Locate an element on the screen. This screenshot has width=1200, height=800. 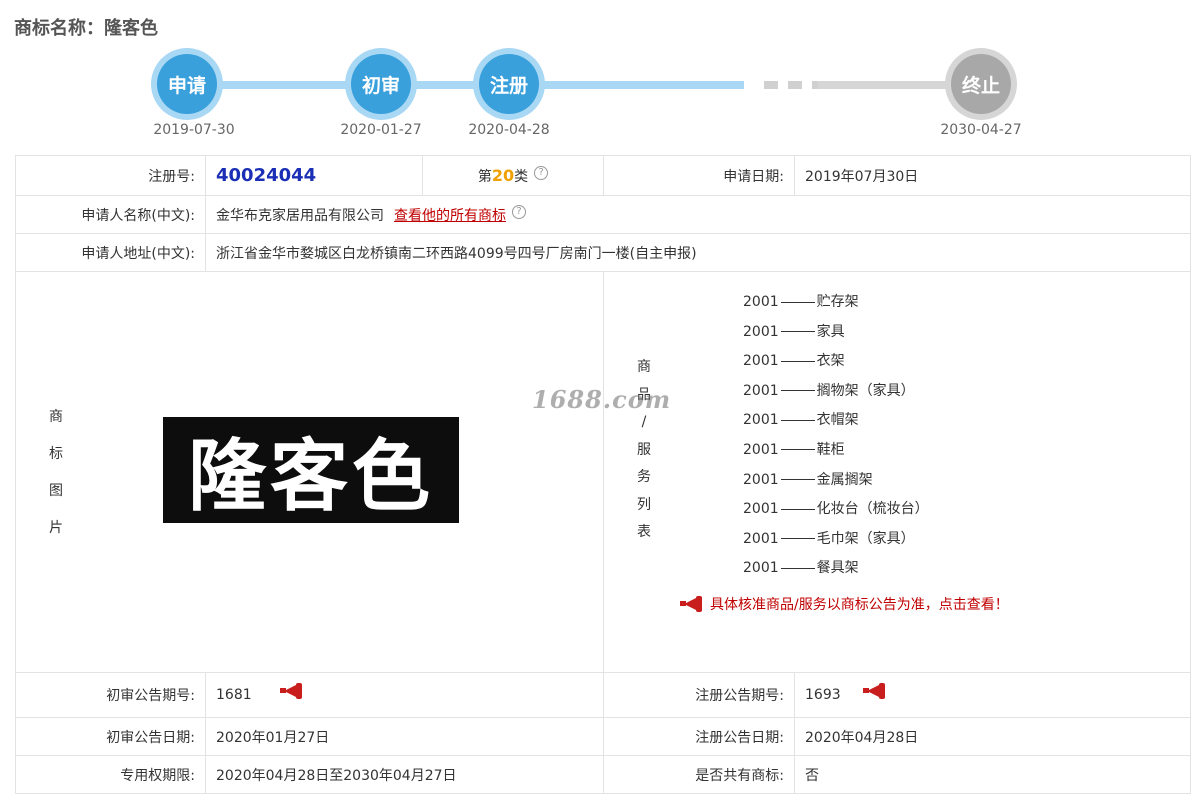
timeline-node-register: 注册 is located at coordinates (509, 84).